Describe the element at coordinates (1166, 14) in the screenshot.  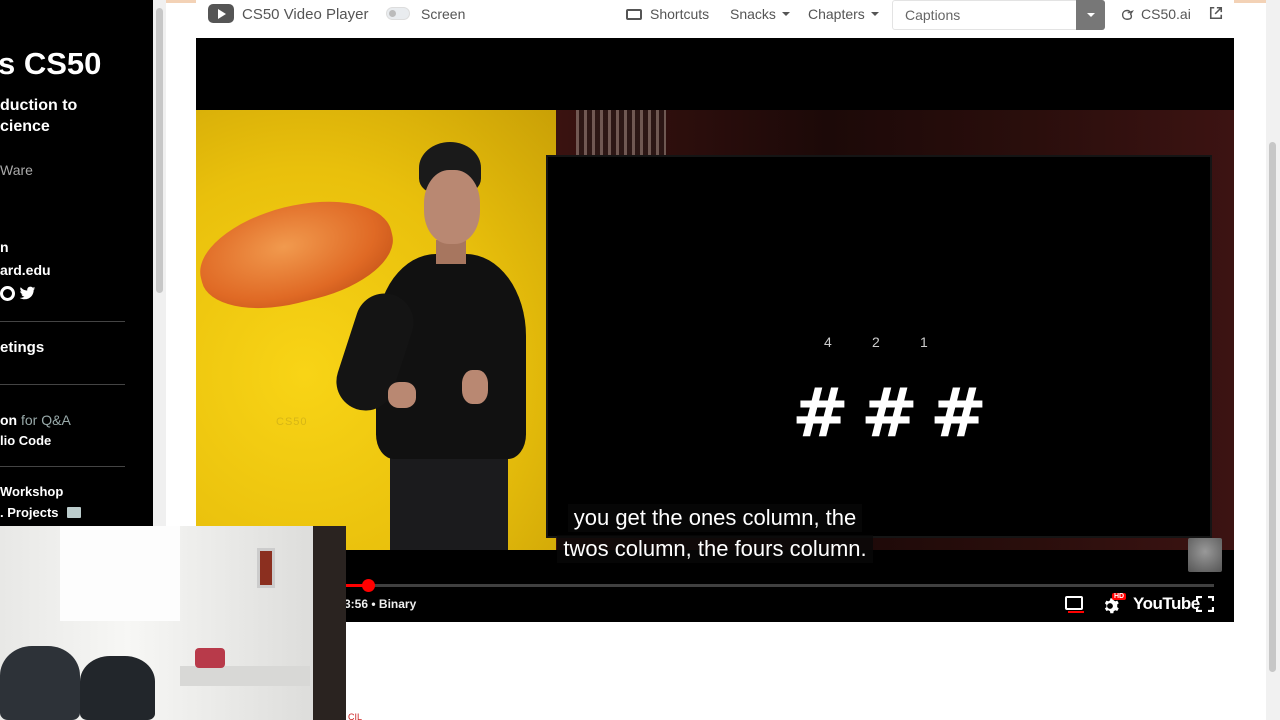
I see `cs50ai-label: CS50.ai` at that location.